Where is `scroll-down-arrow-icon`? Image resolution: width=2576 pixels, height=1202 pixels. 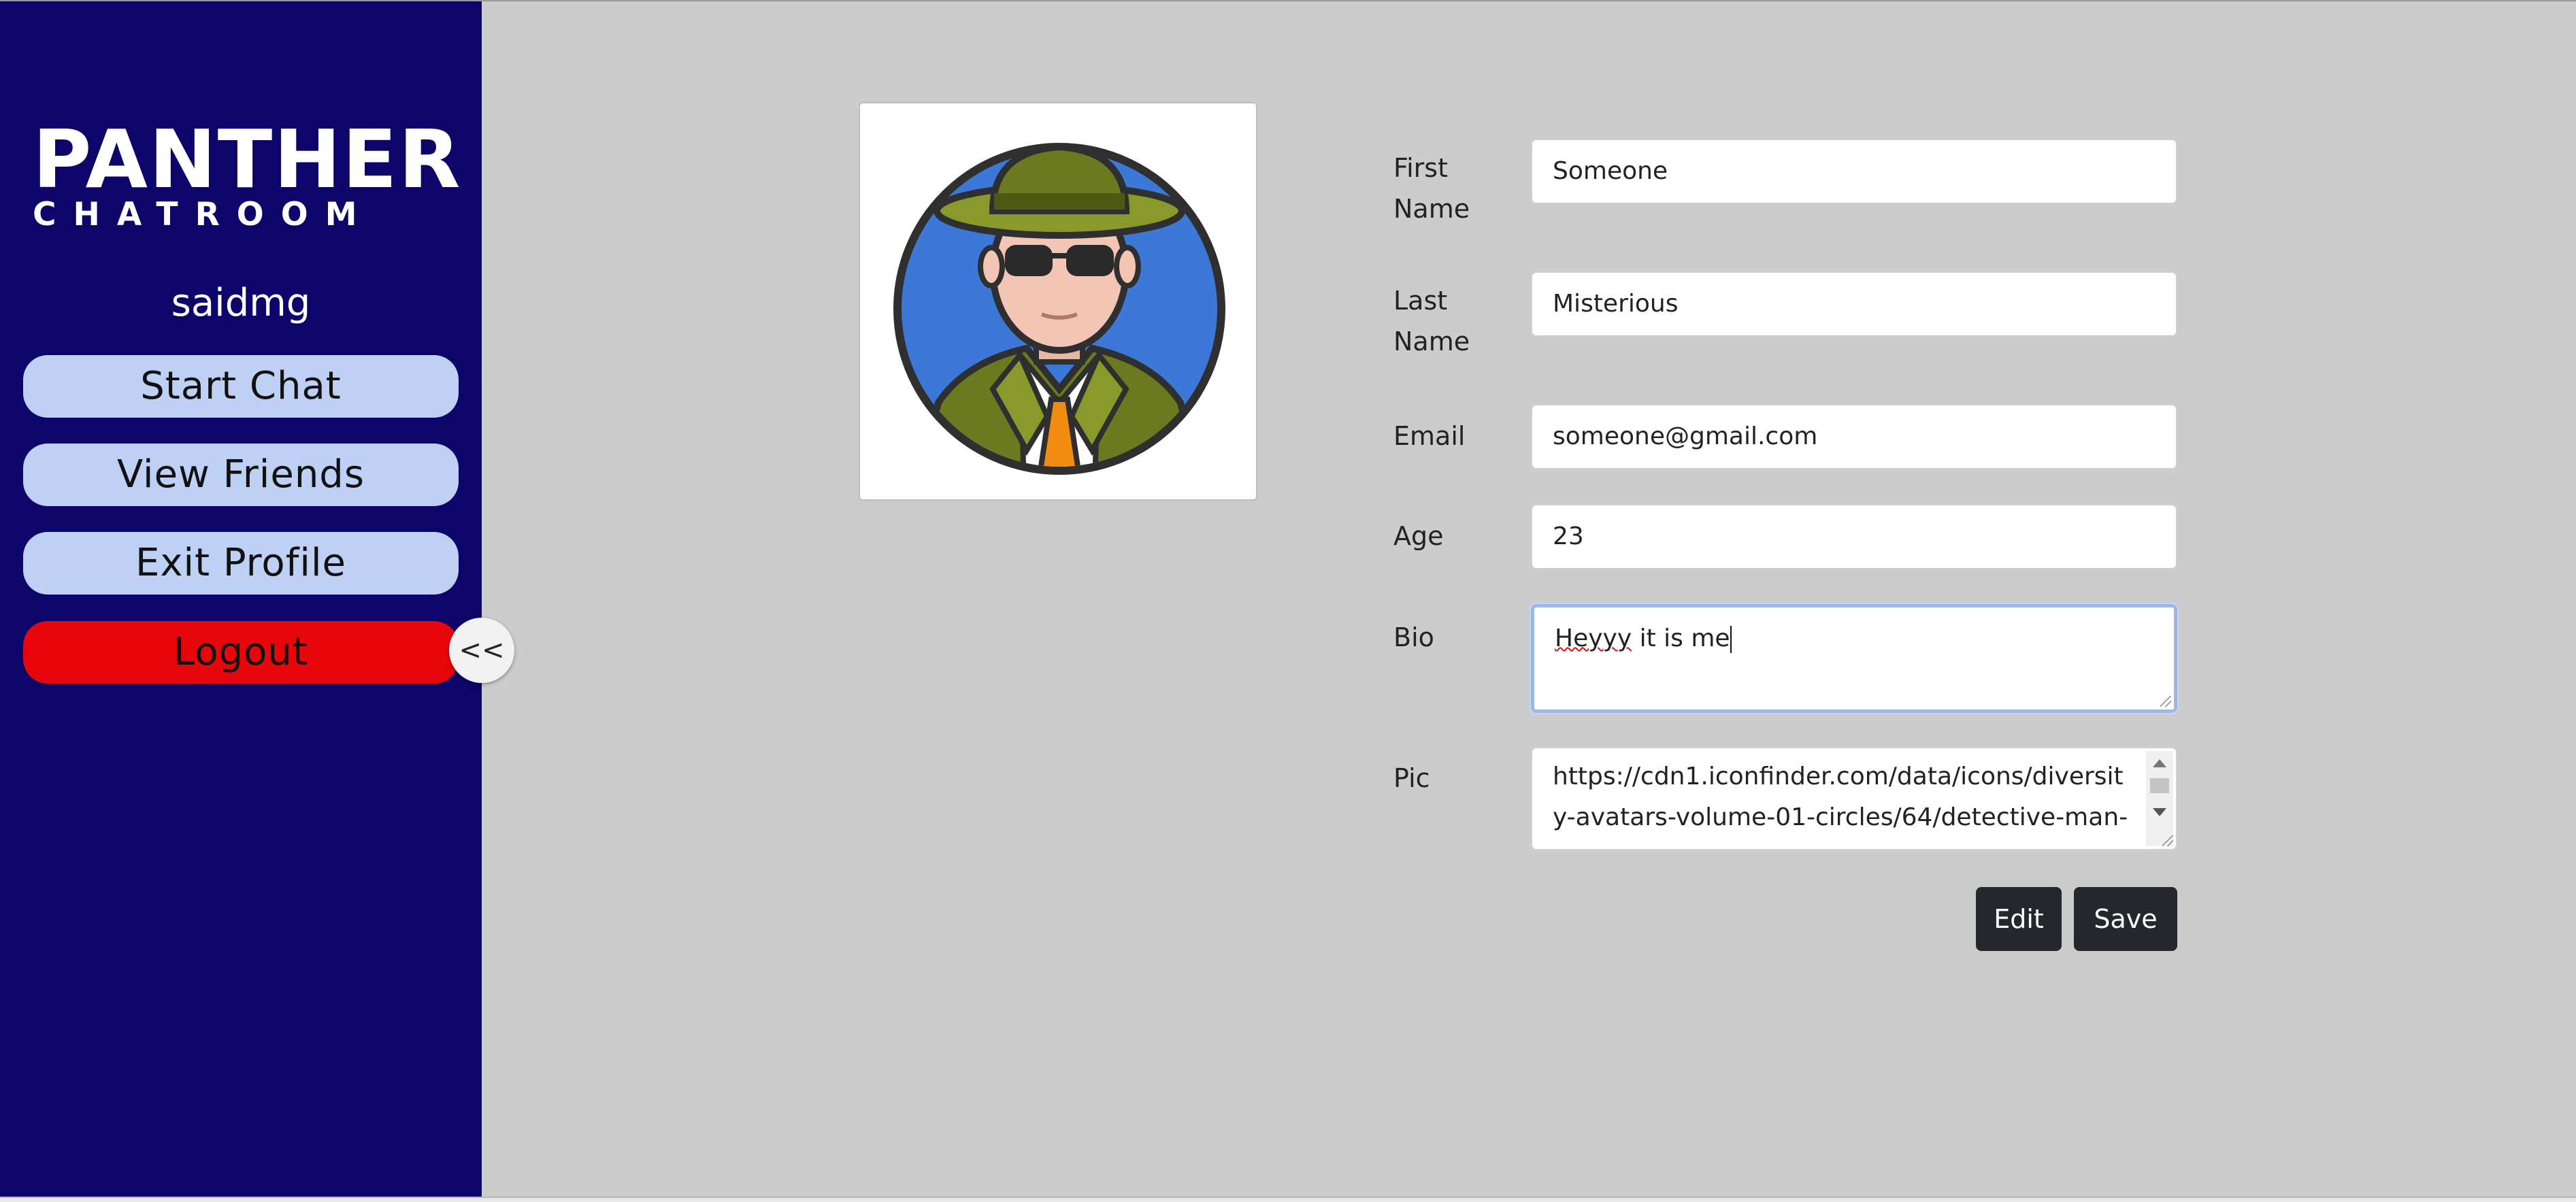 scroll-down-arrow-icon is located at coordinates (2160, 812).